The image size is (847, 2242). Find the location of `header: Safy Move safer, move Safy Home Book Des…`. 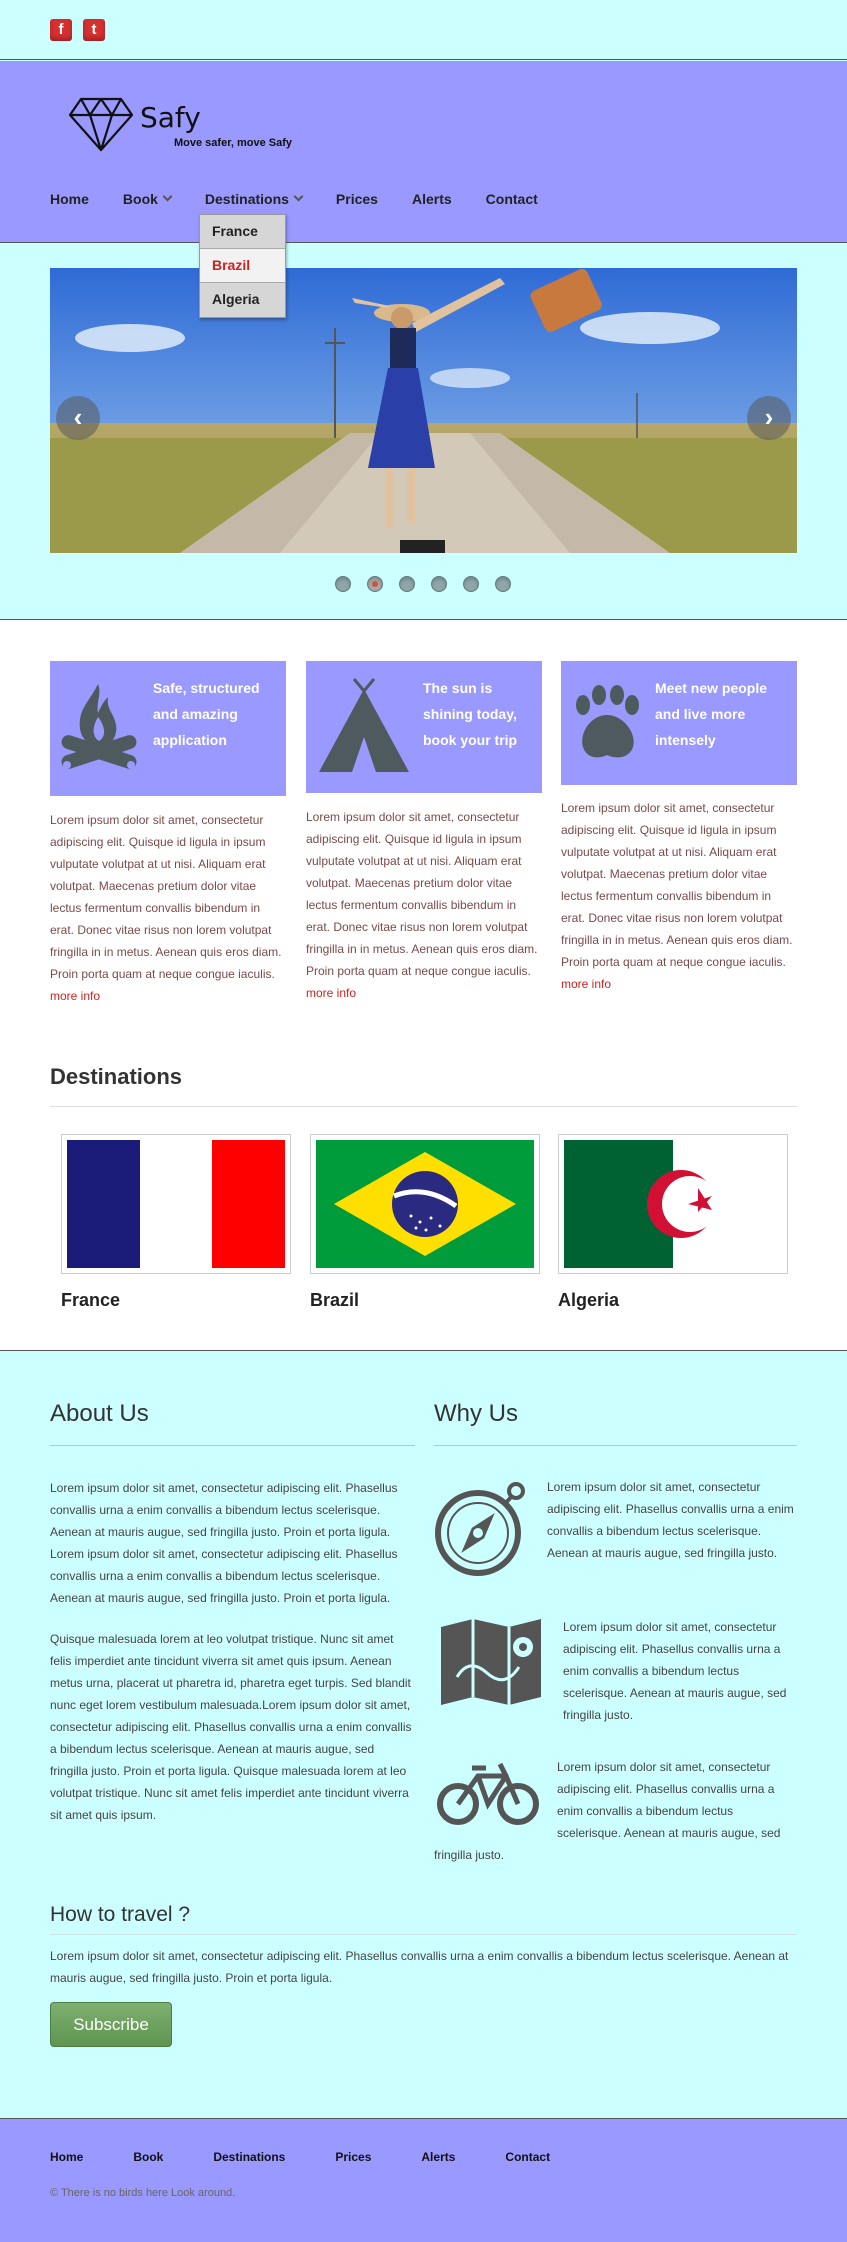

header: Safy Move safer, move Safy Home Book Des… is located at coordinates (423, 152).